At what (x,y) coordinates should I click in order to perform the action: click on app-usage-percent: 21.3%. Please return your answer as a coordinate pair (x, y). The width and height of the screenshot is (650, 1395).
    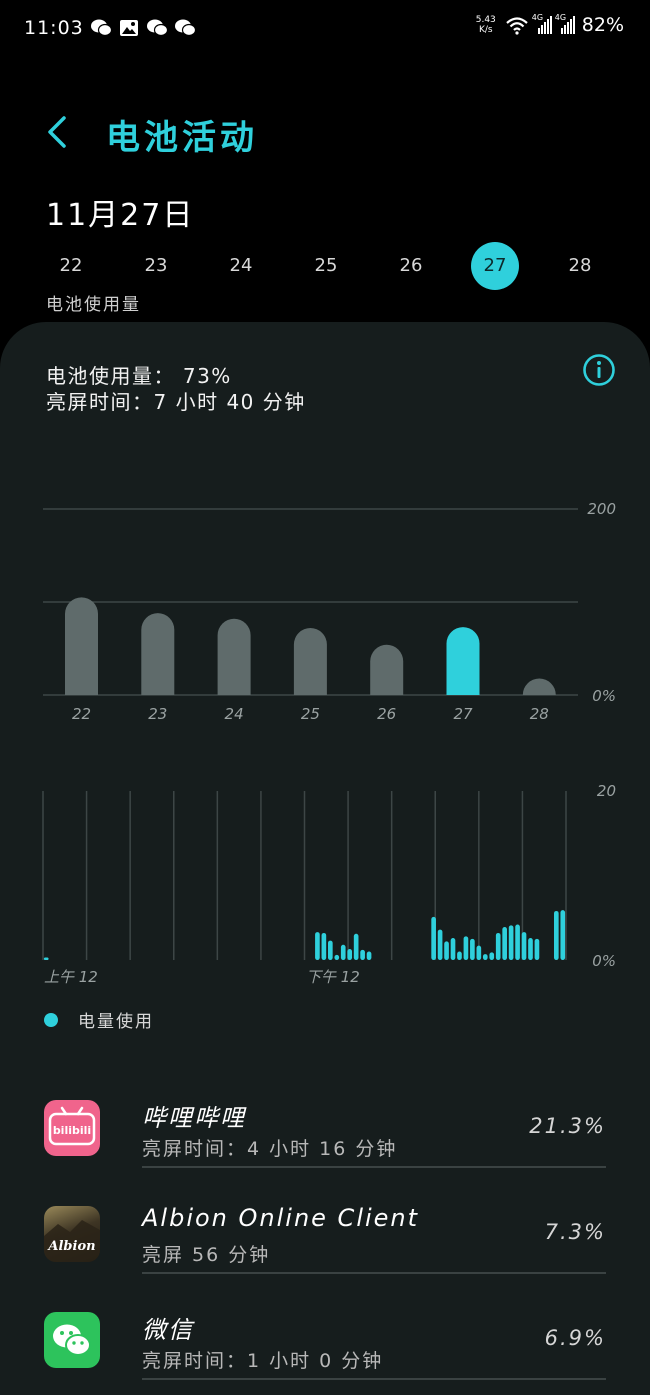
    Looking at the image, I should click on (567, 1126).